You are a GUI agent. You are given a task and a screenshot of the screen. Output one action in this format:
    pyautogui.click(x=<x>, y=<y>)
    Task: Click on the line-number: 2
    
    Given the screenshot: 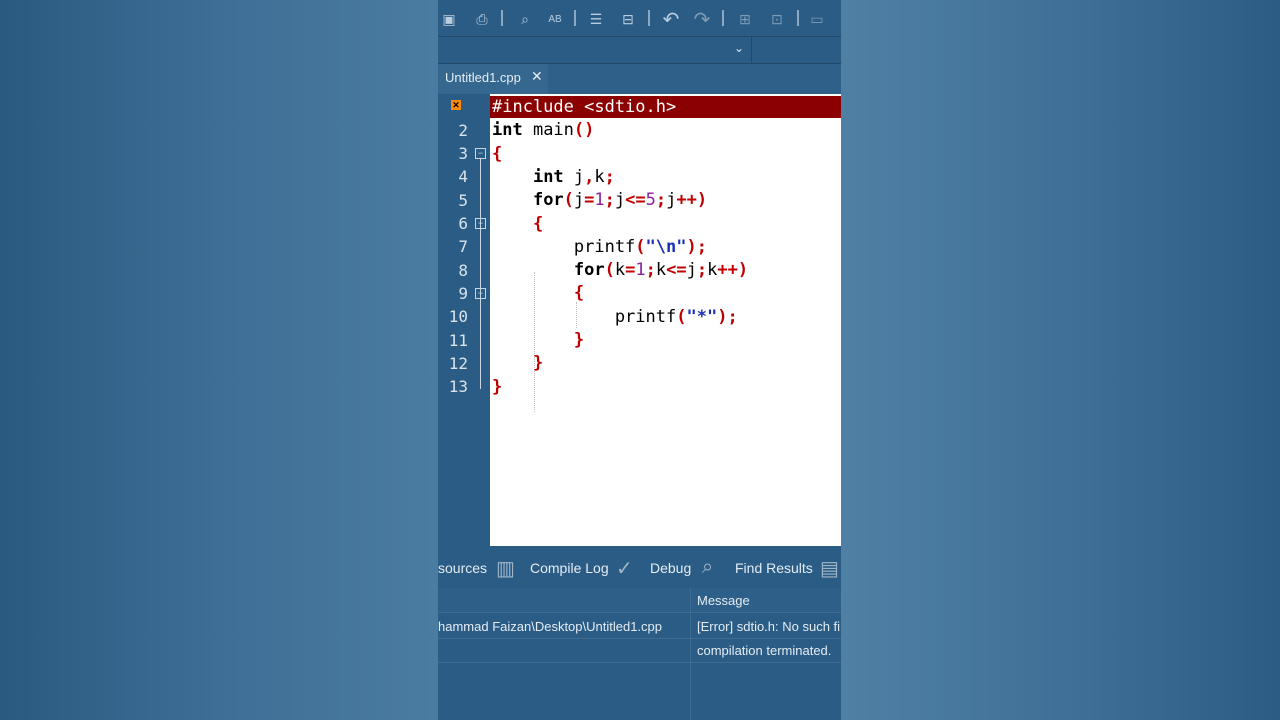 What is the action you would take?
    pyautogui.click(x=463, y=130)
    